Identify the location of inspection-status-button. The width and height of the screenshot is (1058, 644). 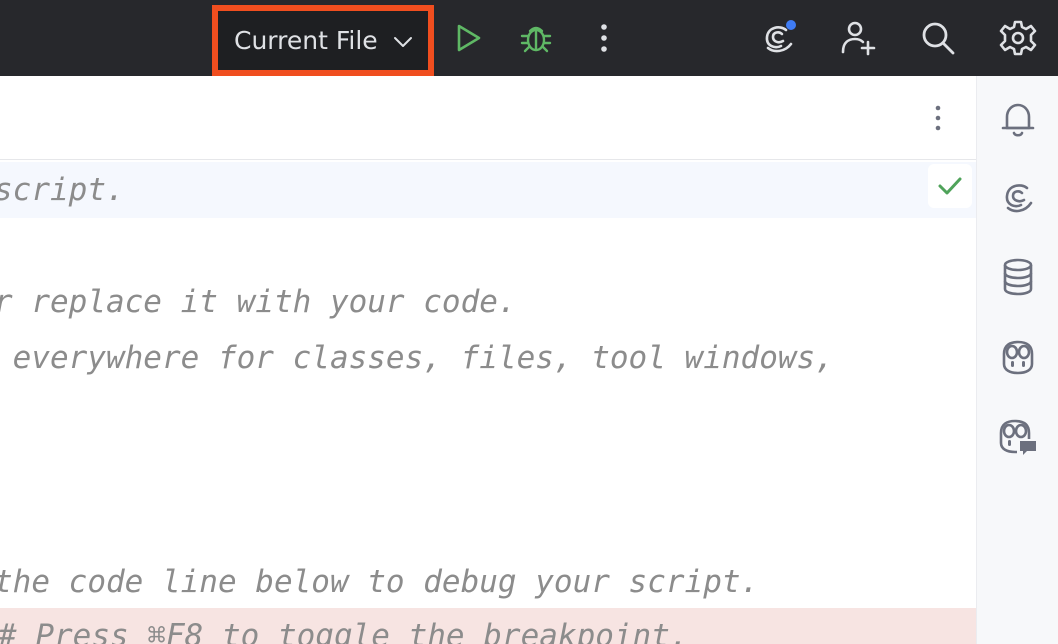
(950, 186).